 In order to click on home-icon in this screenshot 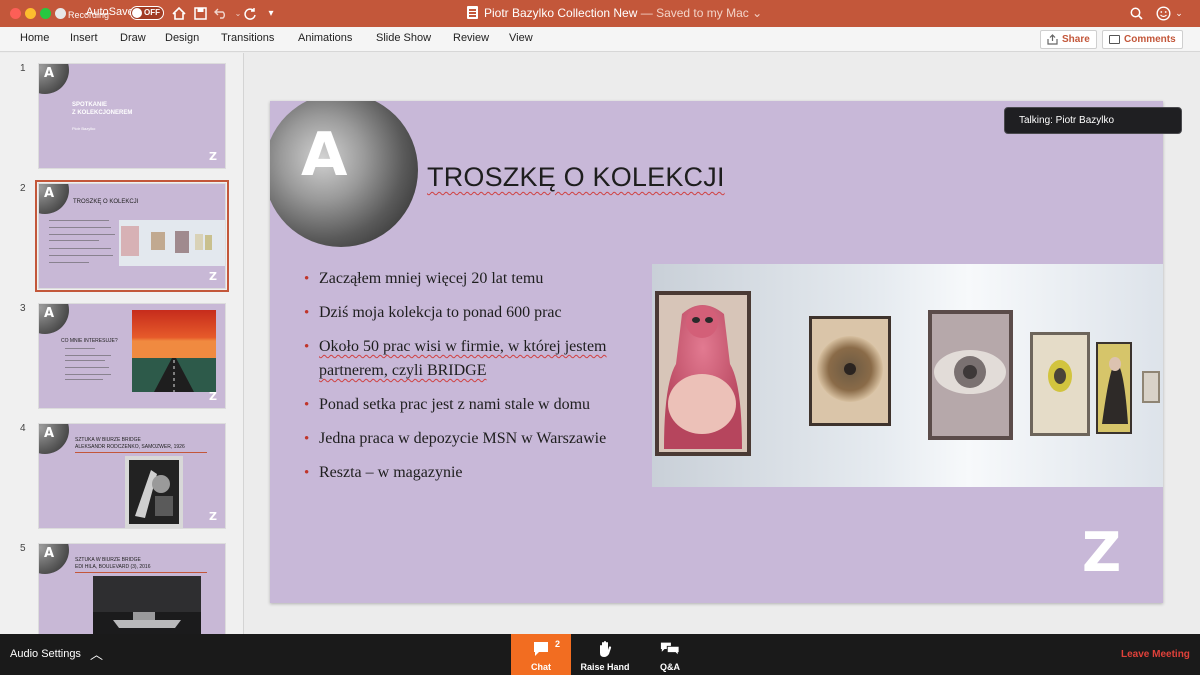, I will do `click(179, 13)`.